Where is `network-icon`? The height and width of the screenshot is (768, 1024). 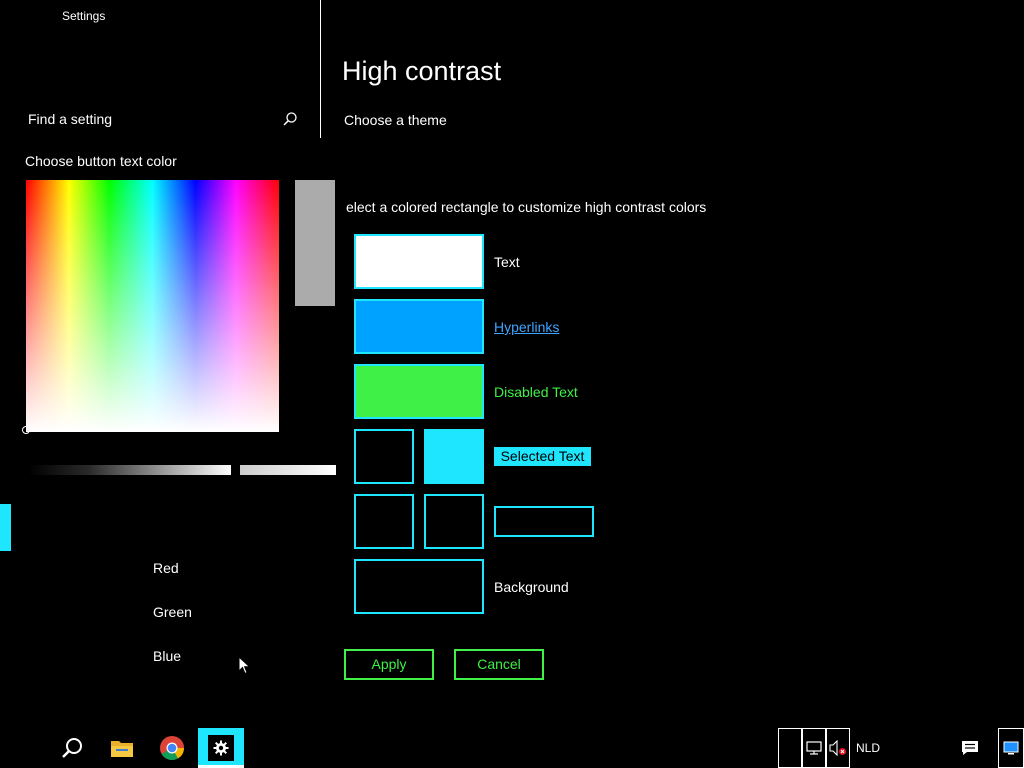 network-icon is located at coordinates (814, 748).